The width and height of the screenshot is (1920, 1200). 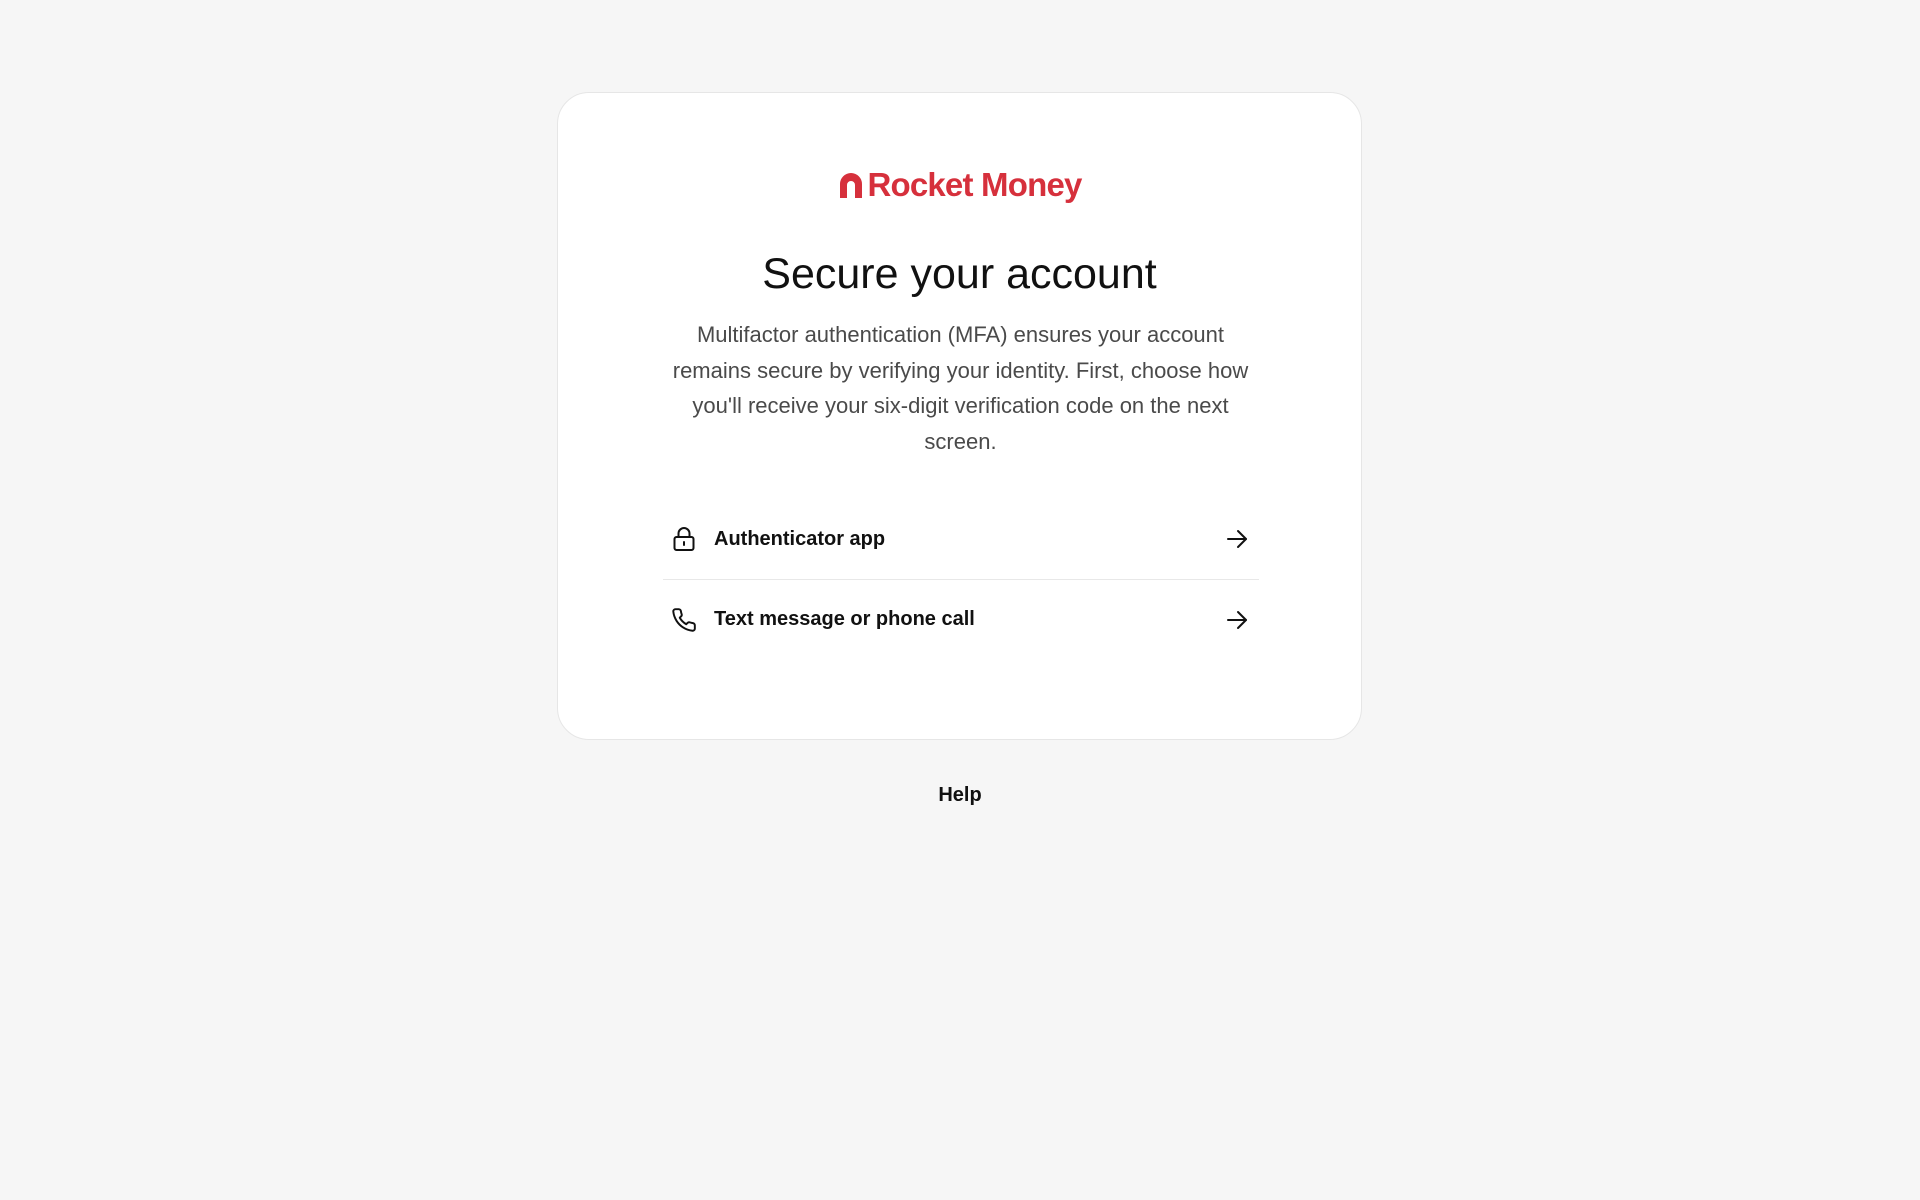 I want to click on help-link: Help, so click(x=959, y=795).